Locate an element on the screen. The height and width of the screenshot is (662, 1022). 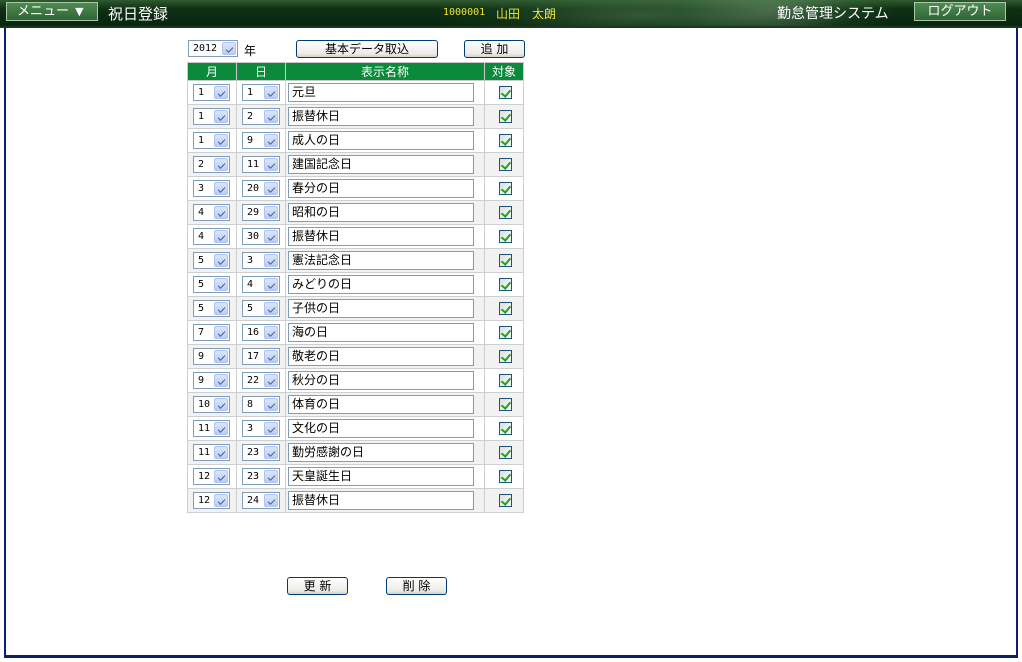
day-select: 17 is located at coordinates (261, 356).